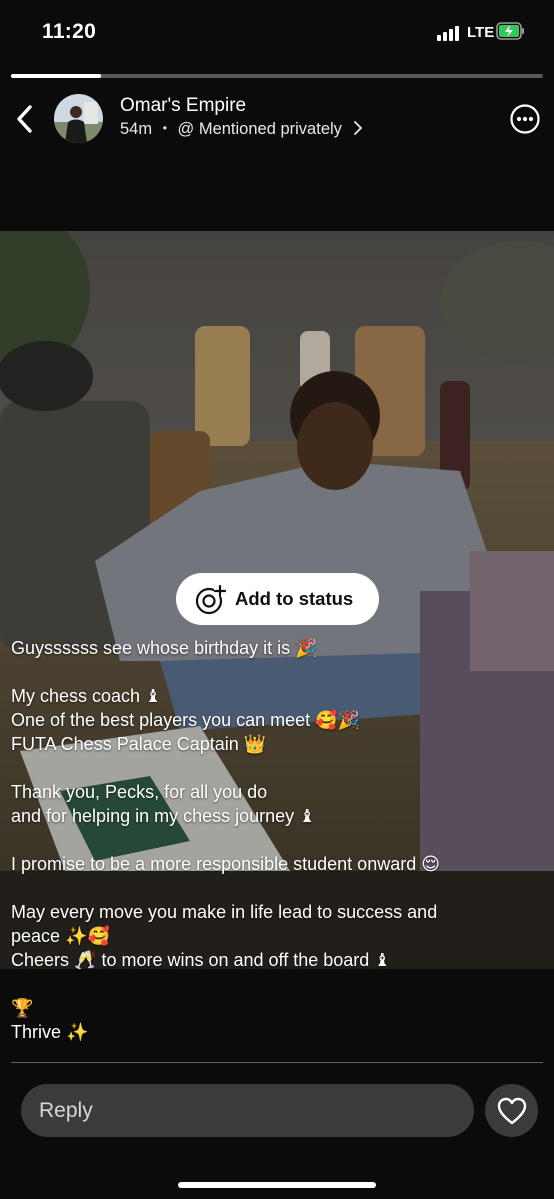  I want to click on story-age: 54m, so click(136, 129).